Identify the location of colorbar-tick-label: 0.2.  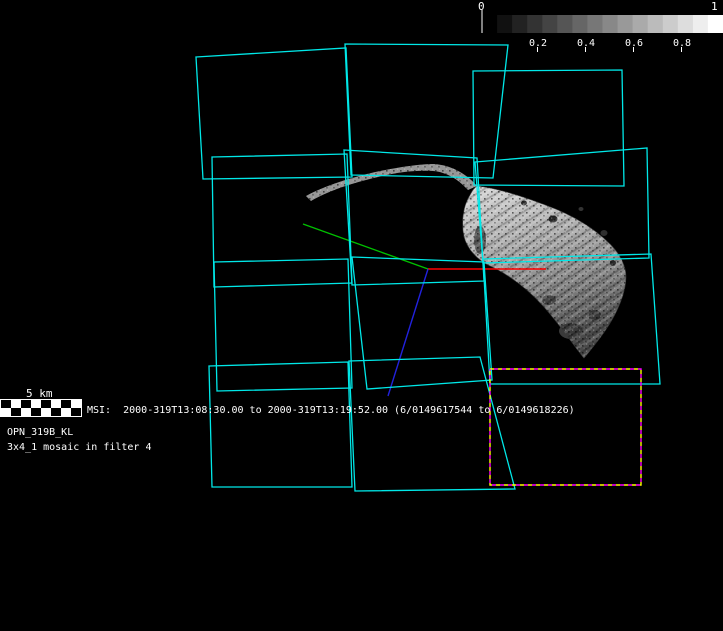
(538, 43).